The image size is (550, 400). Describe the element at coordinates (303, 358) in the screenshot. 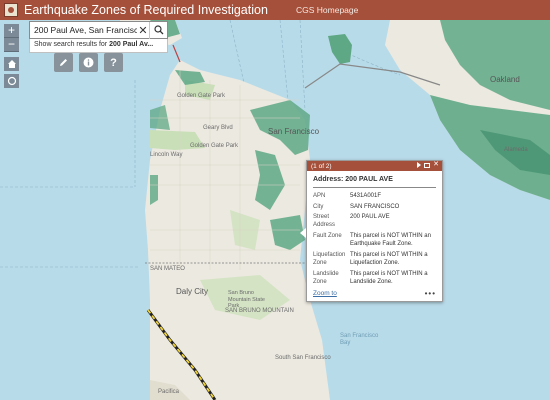

I see `label-south-san-francisco: South San Francisco` at that location.